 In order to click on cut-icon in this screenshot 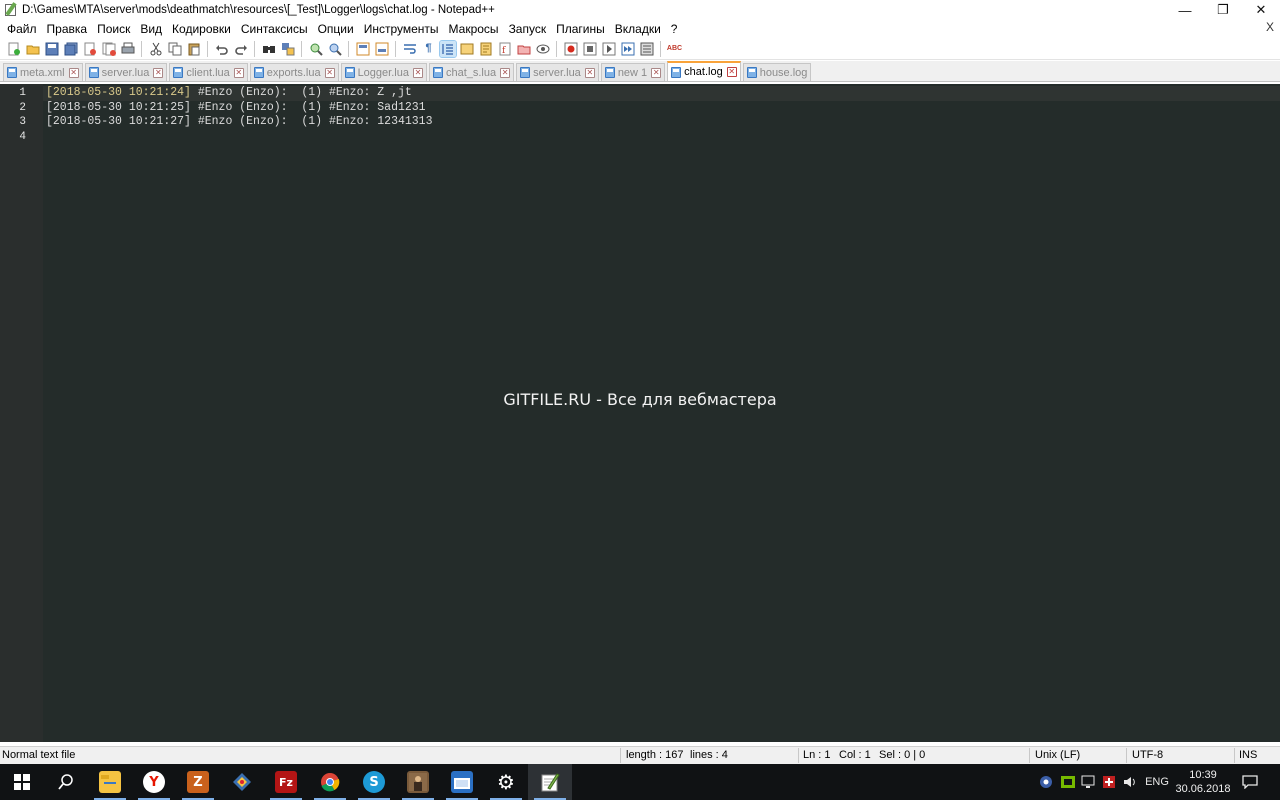, I will do `click(156, 49)`.